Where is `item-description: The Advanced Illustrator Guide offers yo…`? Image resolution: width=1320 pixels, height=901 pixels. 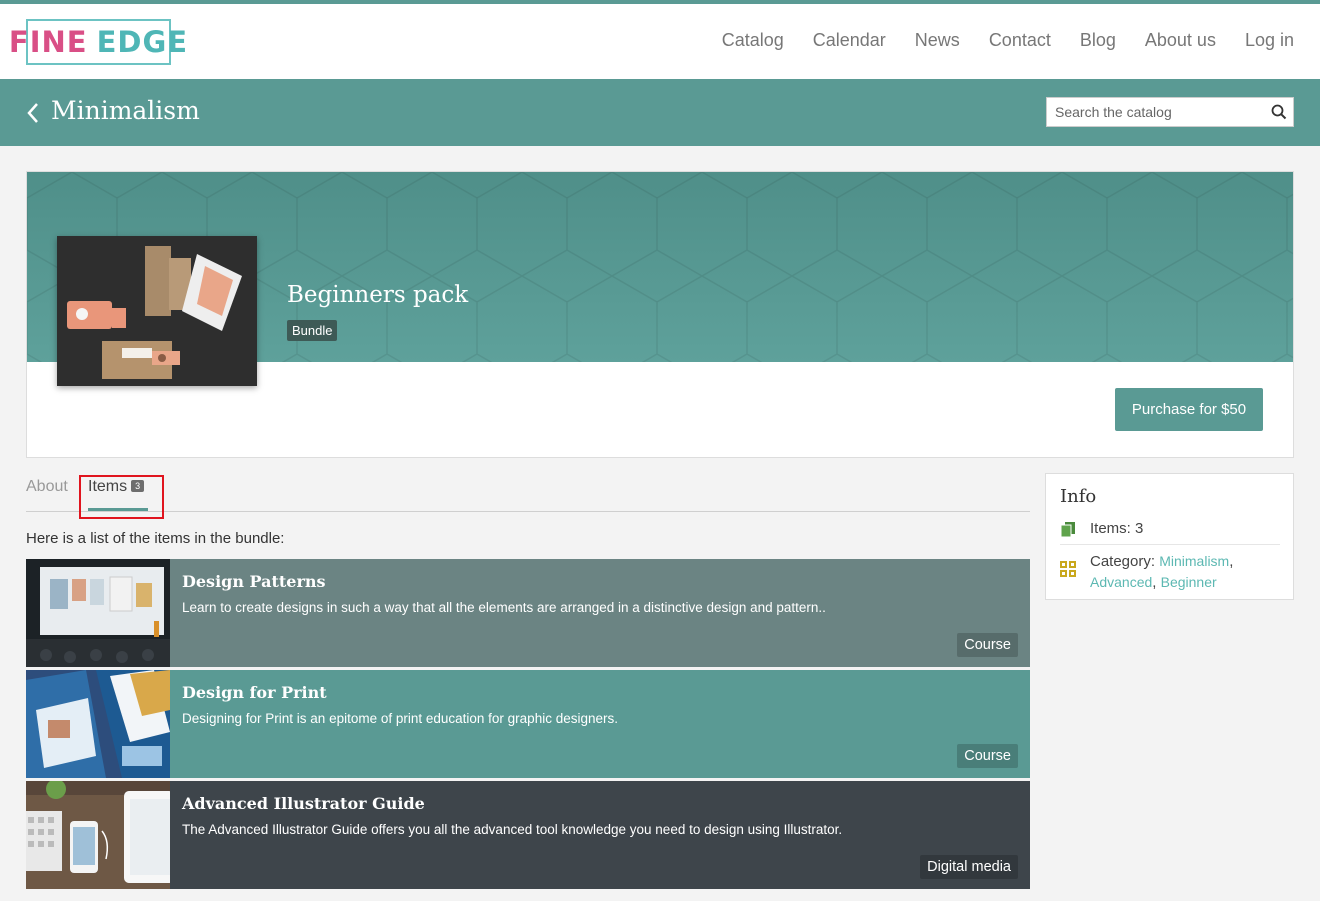 item-description: The Advanced Illustrator Guide offers yo… is located at coordinates (512, 829).